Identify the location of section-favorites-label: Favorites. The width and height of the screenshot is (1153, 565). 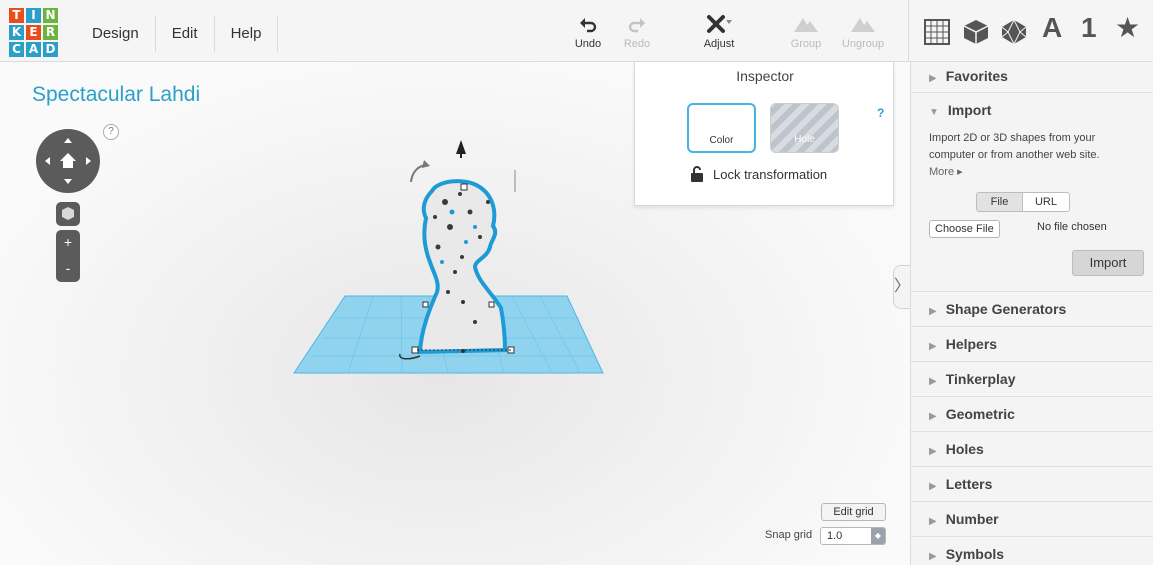
(976, 76).